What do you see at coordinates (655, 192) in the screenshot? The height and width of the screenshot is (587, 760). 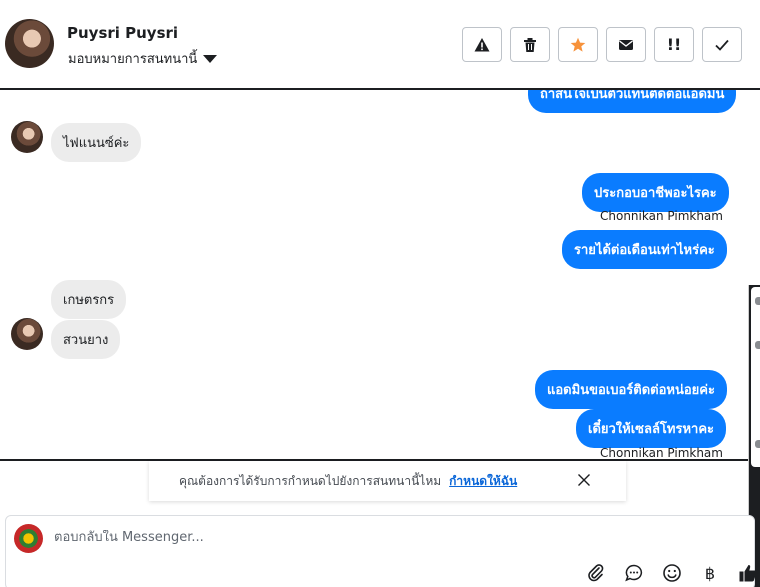 I see `message-outgoing: ประกอบอาชีพอะไรคะ` at bounding box center [655, 192].